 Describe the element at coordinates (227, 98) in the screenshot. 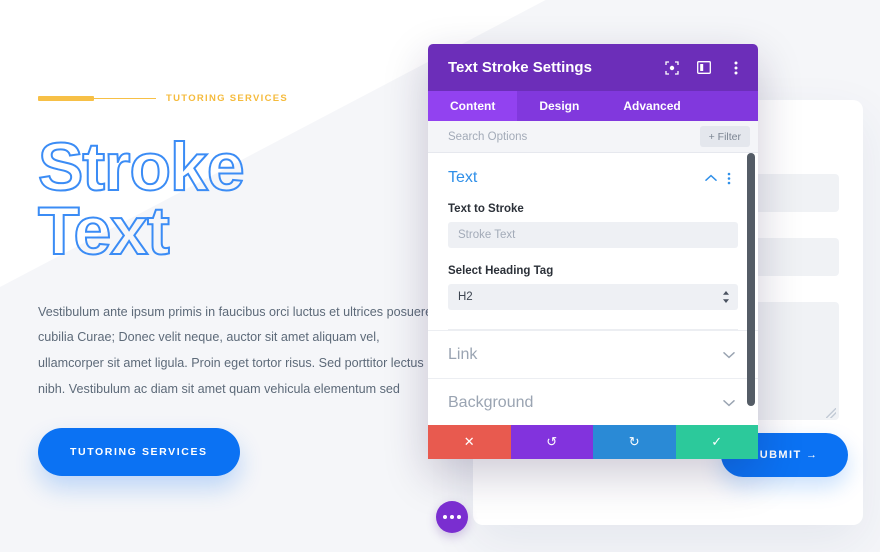

I see `eyebrow-label: TUTORING SERVICES` at that location.